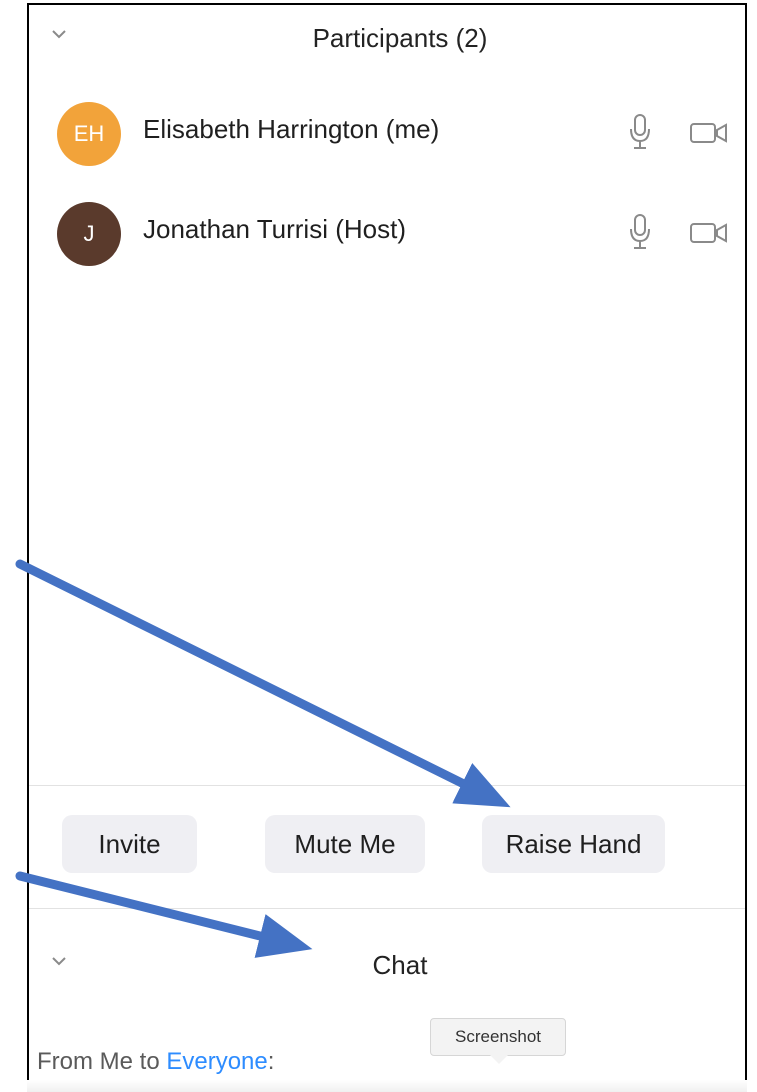 This screenshot has height=1092, width=757. I want to click on invite-button: Invite, so click(129, 844).